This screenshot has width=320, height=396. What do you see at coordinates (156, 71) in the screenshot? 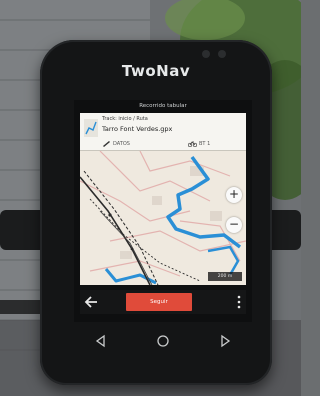
I see `brand-logo: TwoNav` at bounding box center [156, 71].